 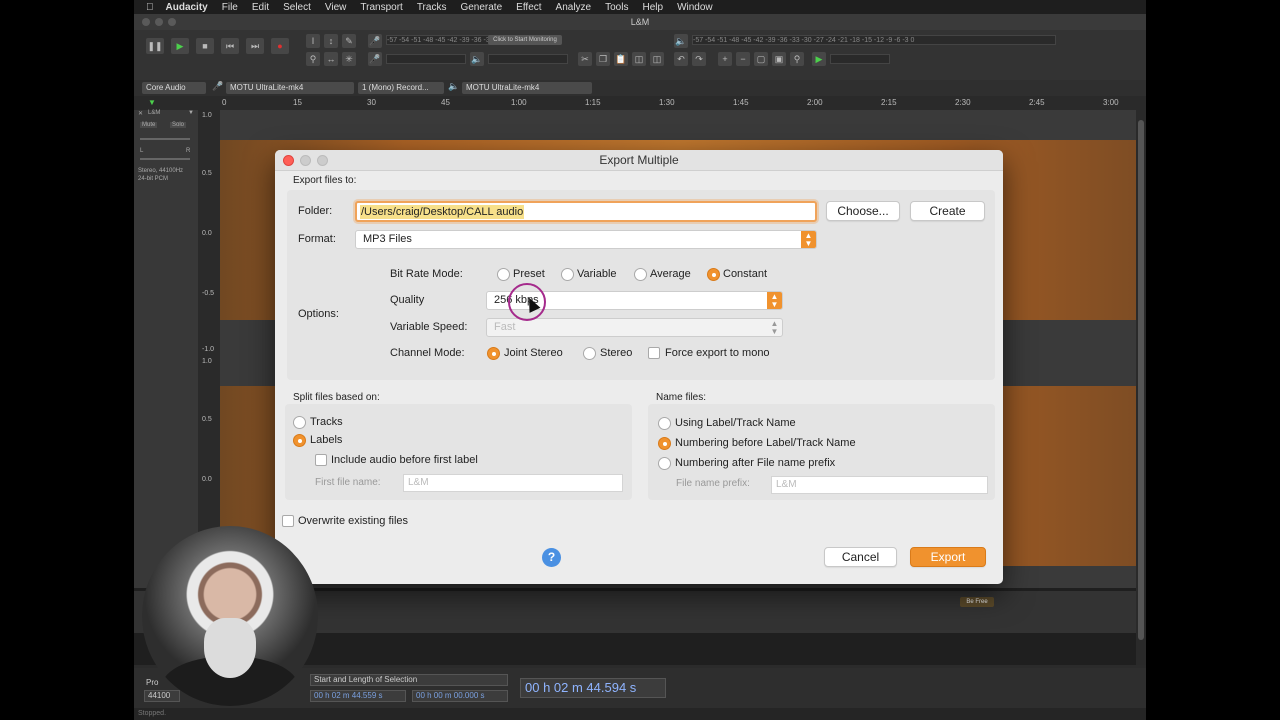 What do you see at coordinates (178, 125) in the screenshot?
I see `solo-button: Solo` at bounding box center [178, 125].